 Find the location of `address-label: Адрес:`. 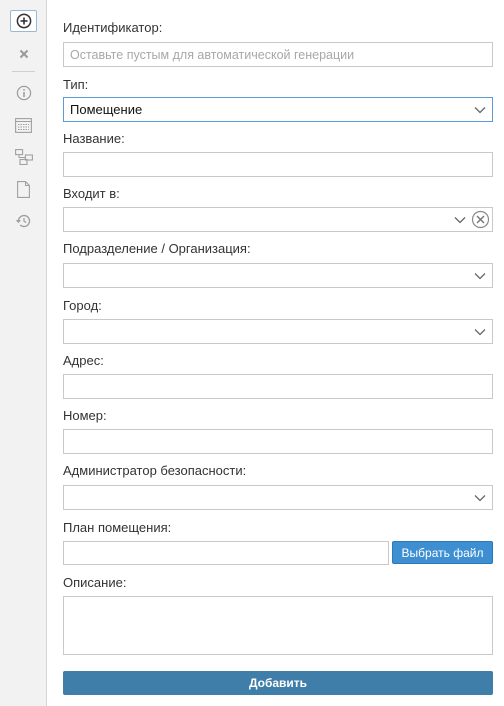

address-label: Адрес: is located at coordinates (83, 360).